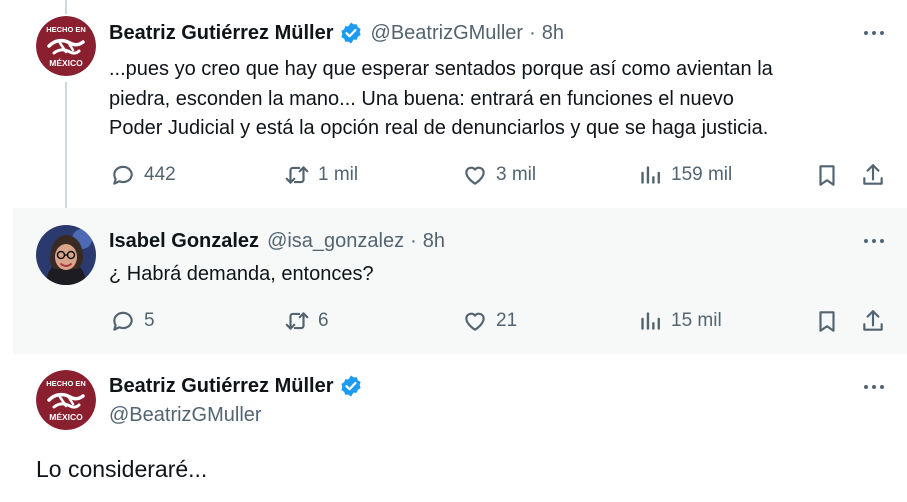 The height and width of the screenshot is (502, 907). What do you see at coordinates (453, 175) in the screenshot?
I see `tweet-actions: 442 1 mil 3 mil 159 mil` at bounding box center [453, 175].